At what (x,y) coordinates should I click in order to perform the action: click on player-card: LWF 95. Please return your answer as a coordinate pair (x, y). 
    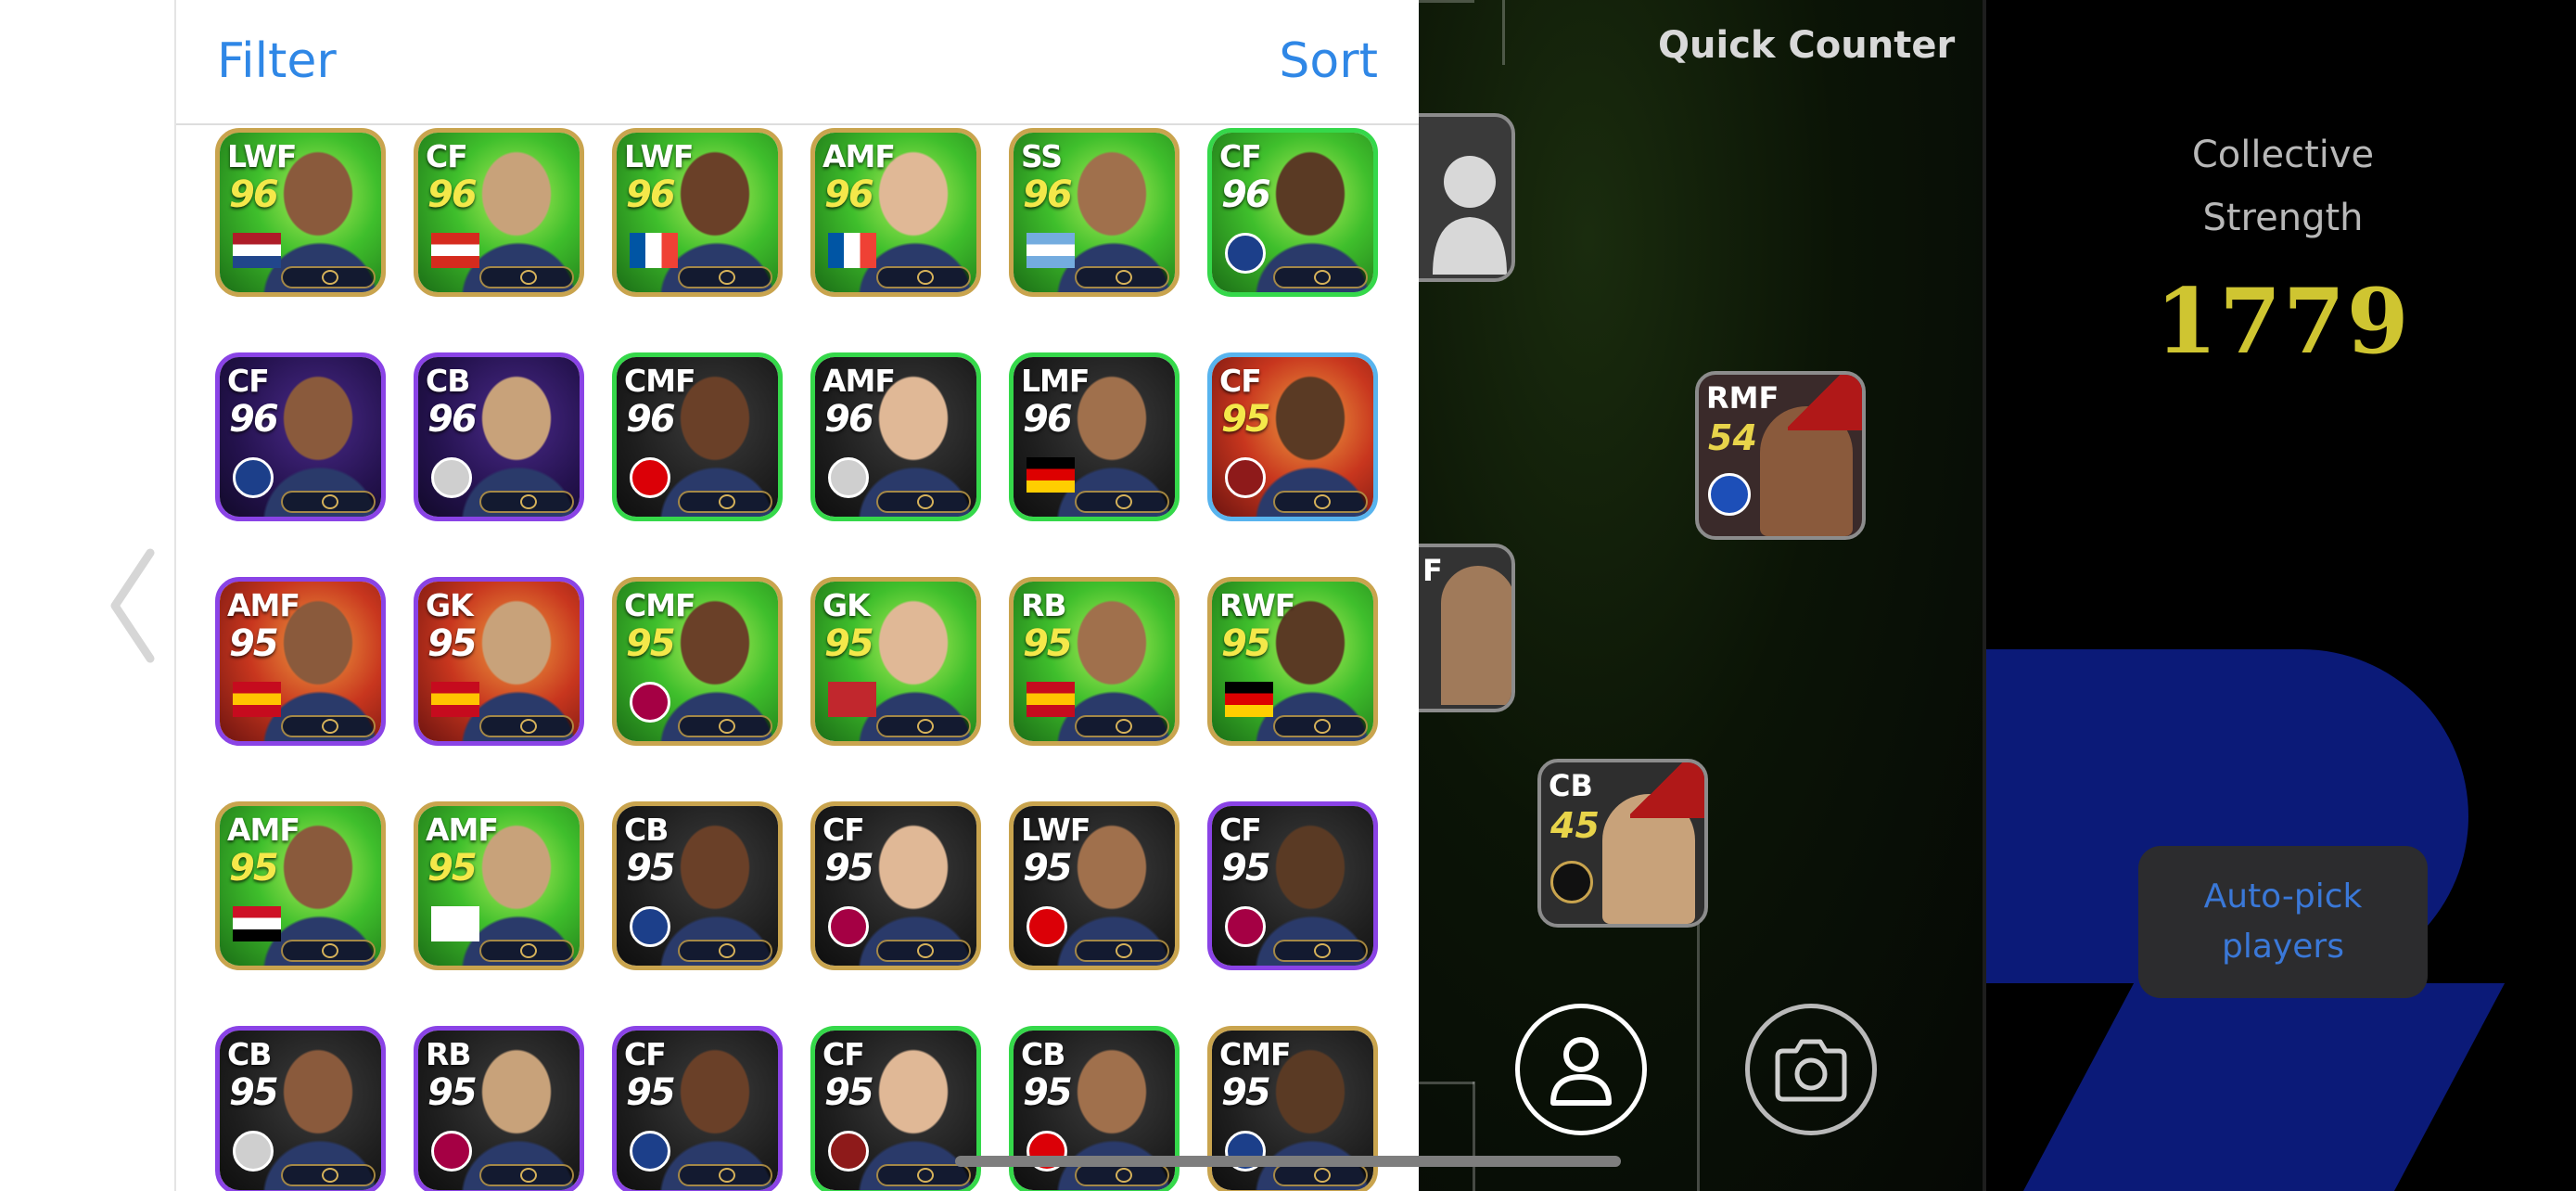
    Looking at the image, I should click on (1095, 885).